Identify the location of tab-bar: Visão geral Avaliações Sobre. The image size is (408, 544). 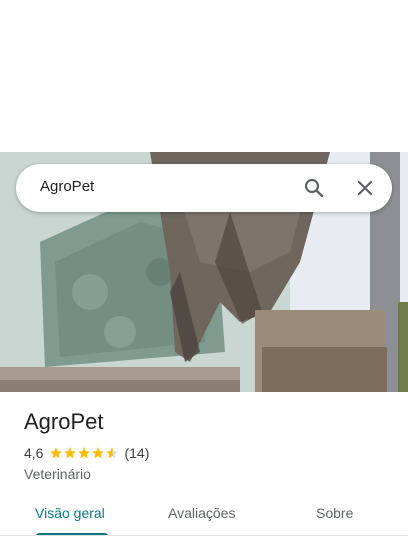
(204, 515).